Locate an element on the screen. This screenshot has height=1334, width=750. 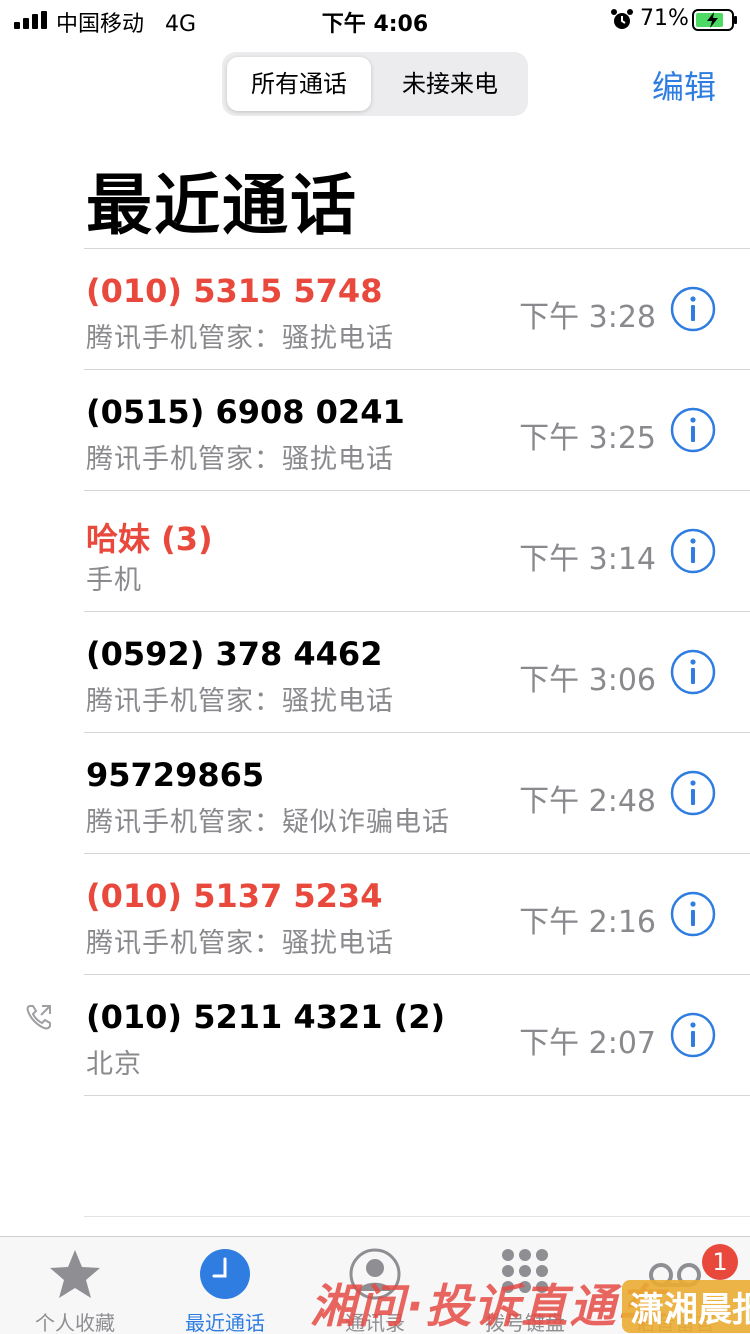
call-row: (0515) 6908 0241 腾讯手机管家：骚扰电话 下午 3:25 is located at coordinates (375, 429).